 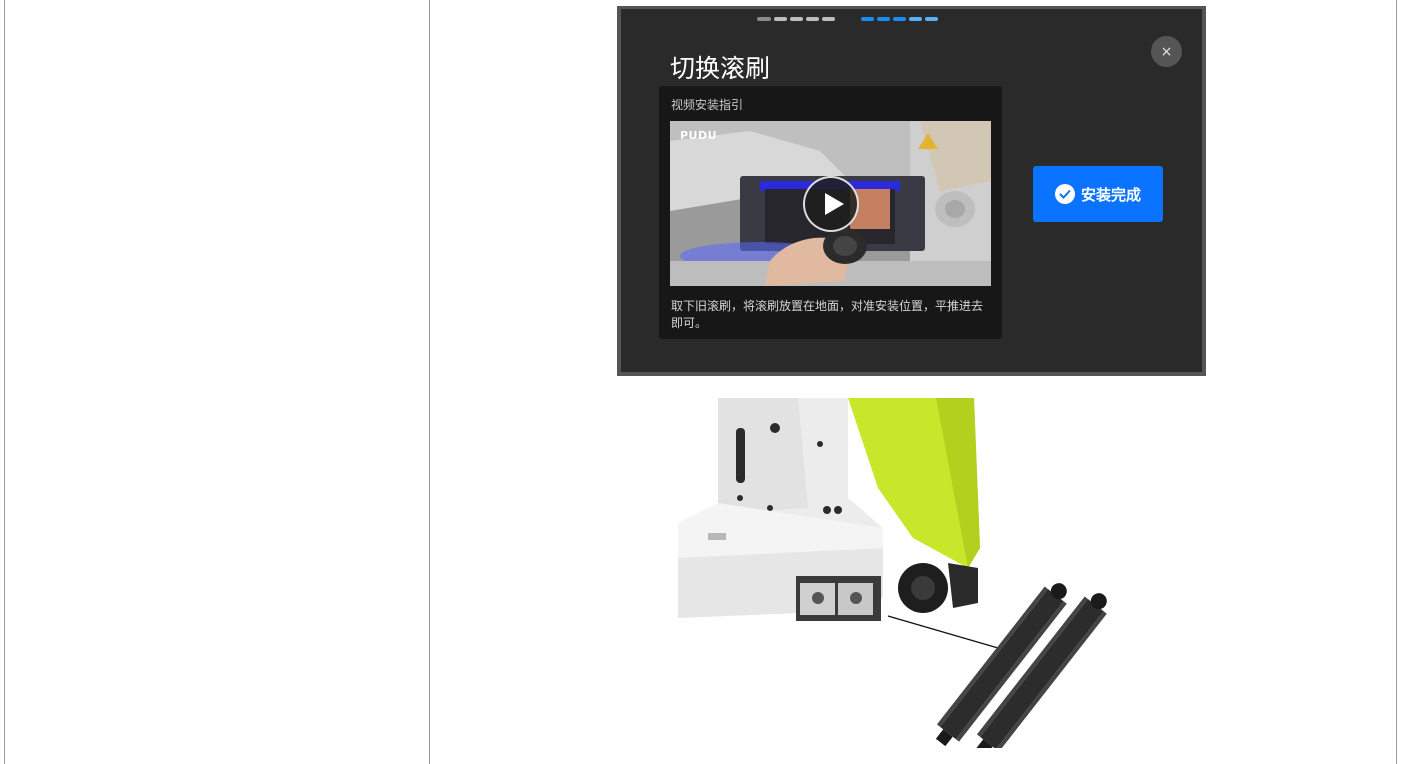 What do you see at coordinates (720, 68) in the screenshot?
I see `modal-title: 切换滚刷` at bounding box center [720, 68].